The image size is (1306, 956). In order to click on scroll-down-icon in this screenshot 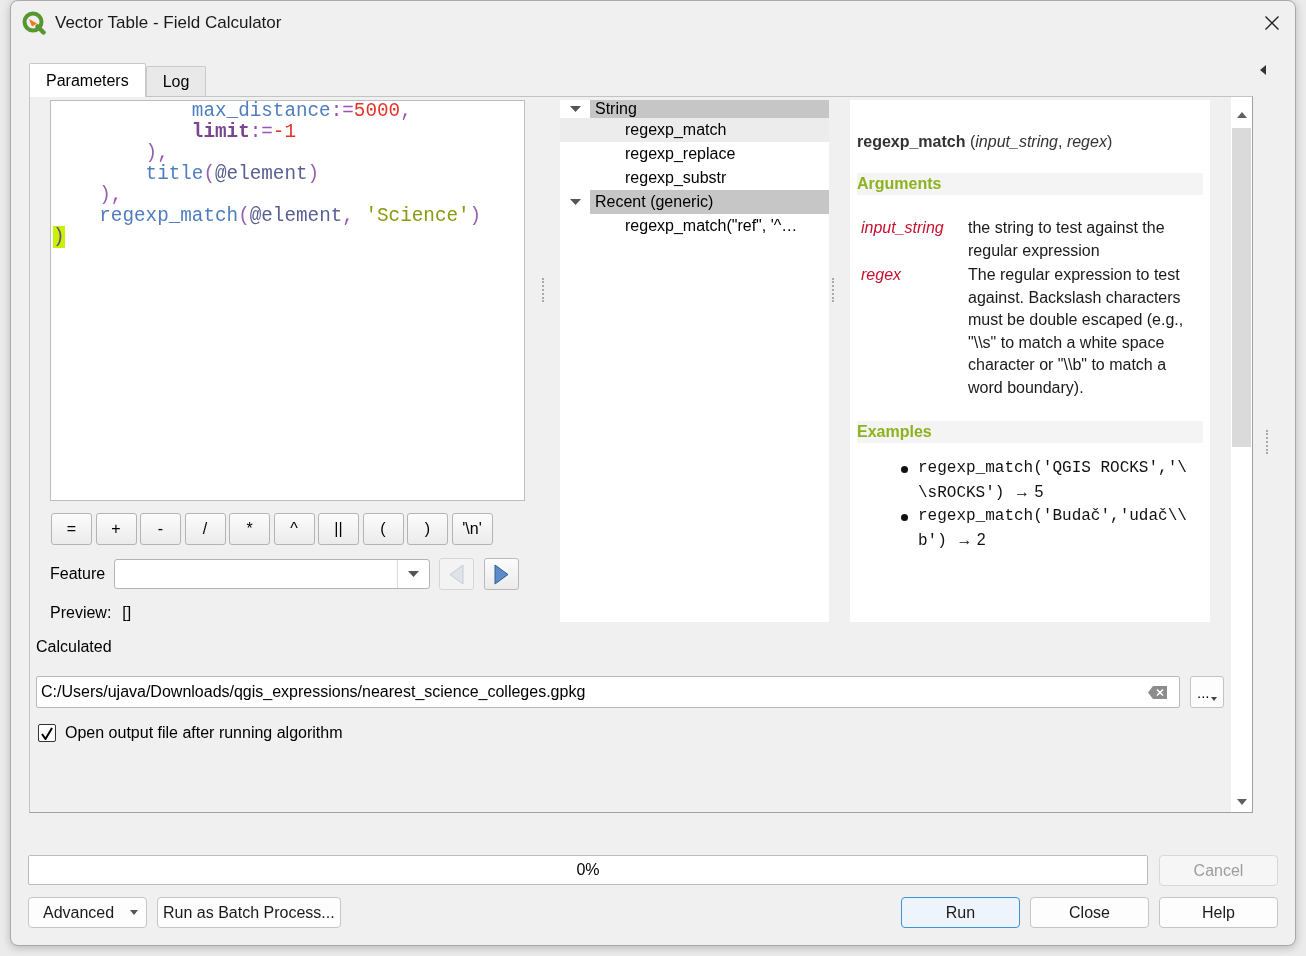, I will do `click(1241, 802)`.